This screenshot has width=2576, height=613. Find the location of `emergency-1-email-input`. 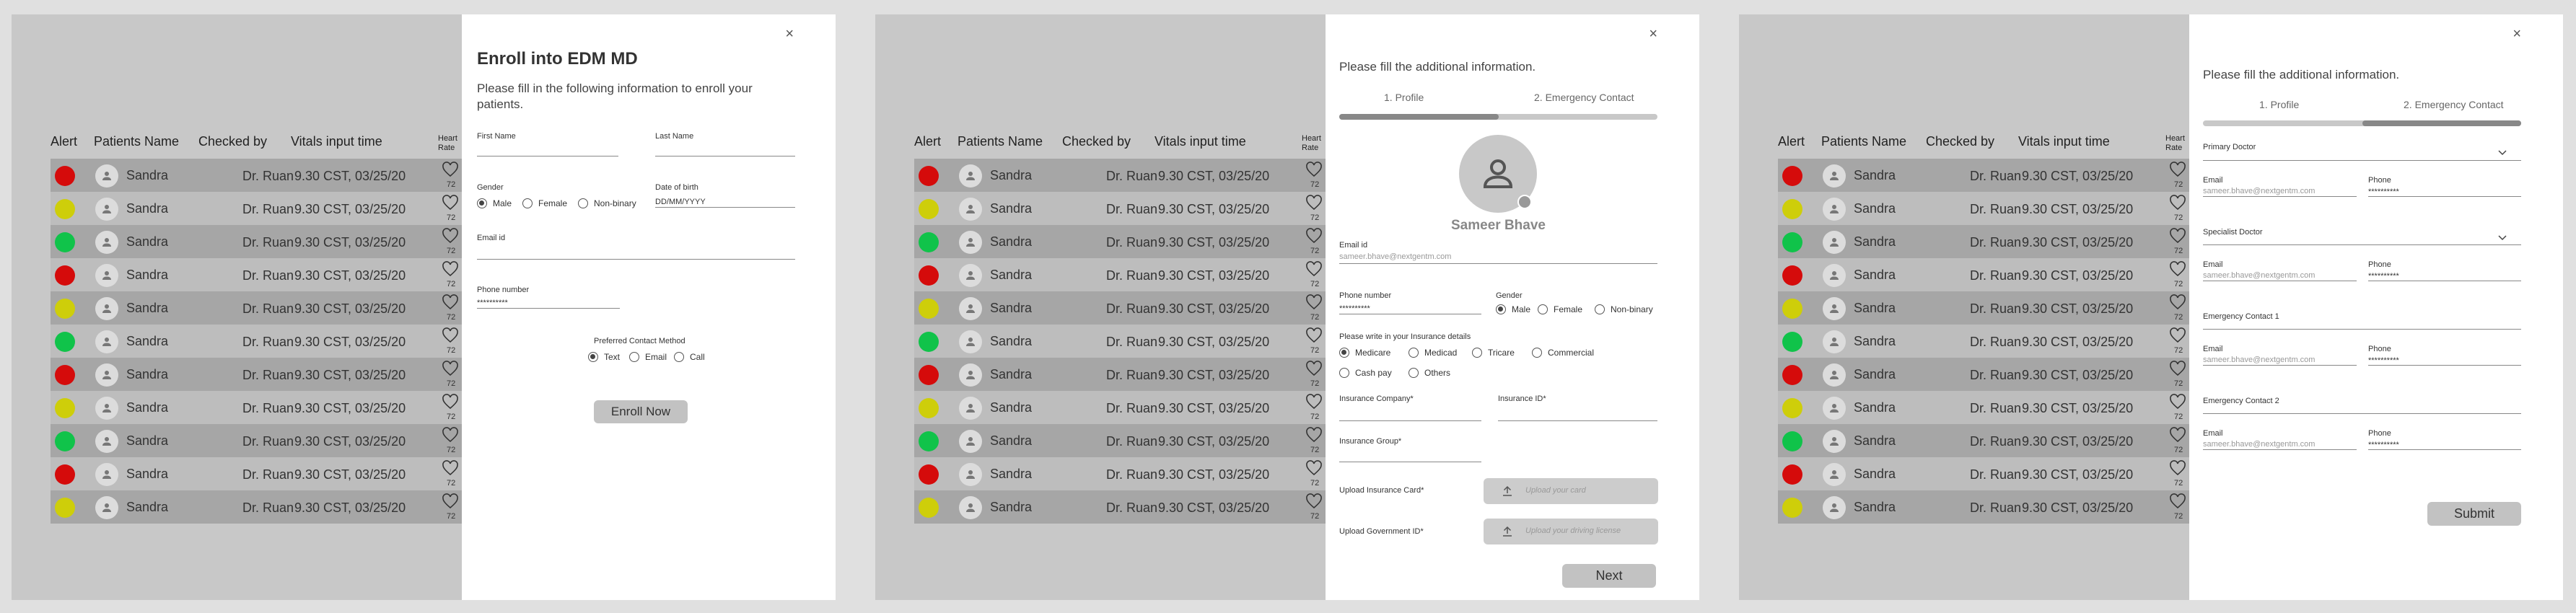

emergency-1-email-input is located at coordinates (2280, 365).